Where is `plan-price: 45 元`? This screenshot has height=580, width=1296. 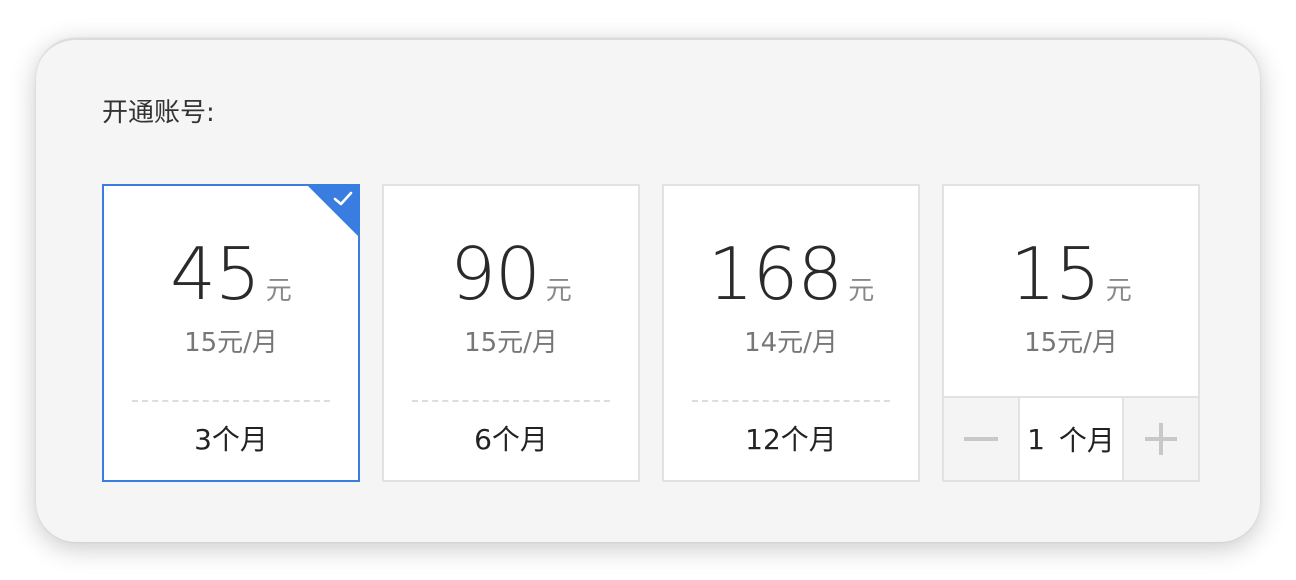 plan-price: 45 元 is located at coordinates (231, 274).